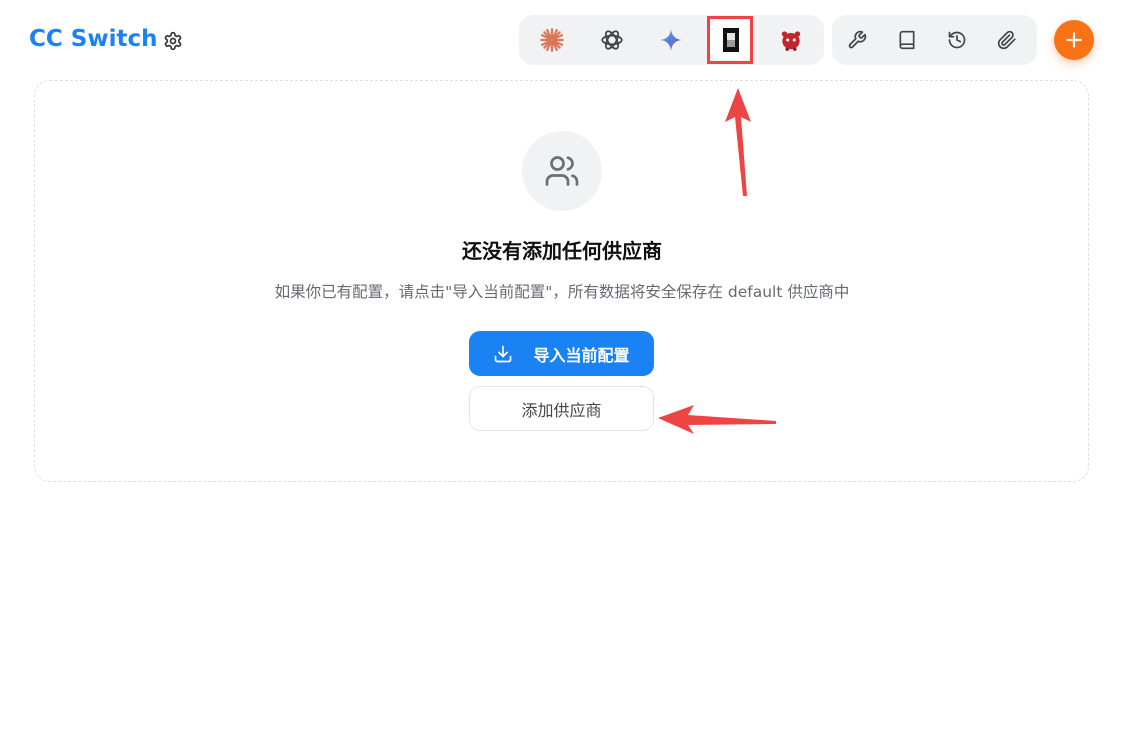 The height and width of the screenshot is (750, 1124). I want to click on red-creature-icon, so click(791, 41).